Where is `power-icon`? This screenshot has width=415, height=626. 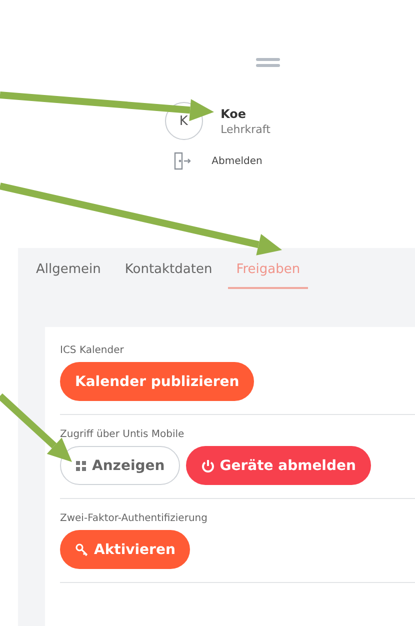 power-icon is located at coordinates (207, 465).